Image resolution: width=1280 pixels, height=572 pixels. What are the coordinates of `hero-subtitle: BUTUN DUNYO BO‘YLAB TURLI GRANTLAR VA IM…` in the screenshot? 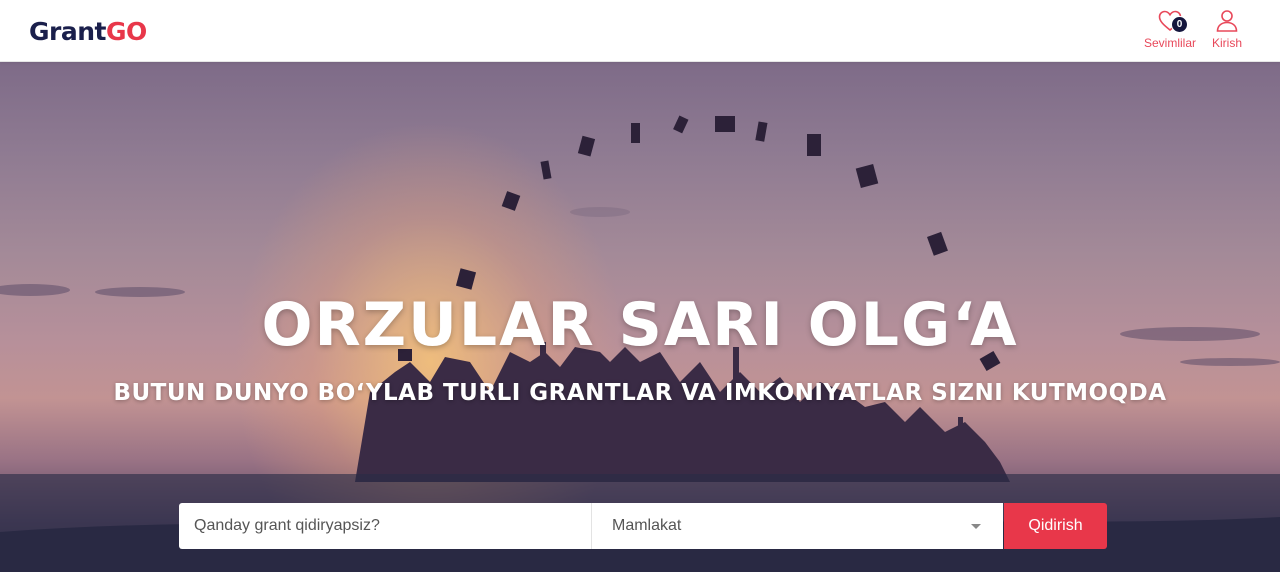 It's located at (640, 393).